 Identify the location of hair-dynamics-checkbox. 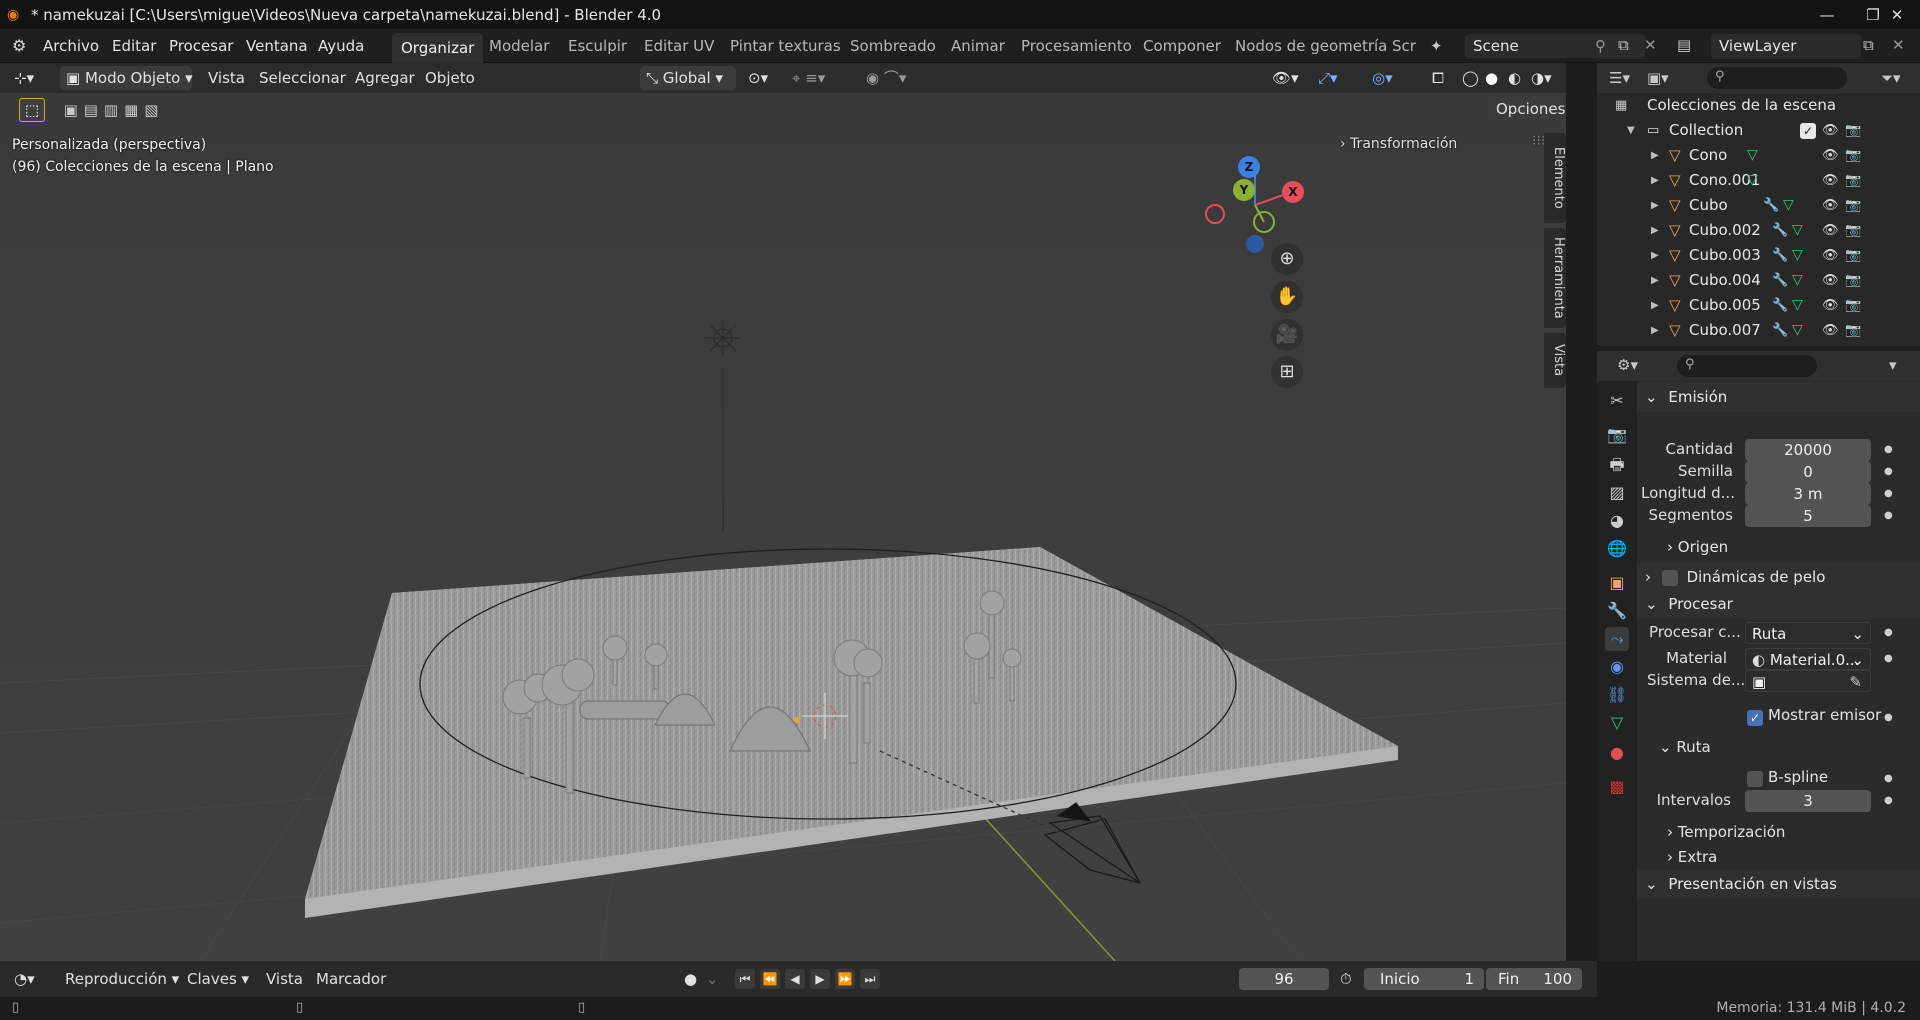
(1669, 577).